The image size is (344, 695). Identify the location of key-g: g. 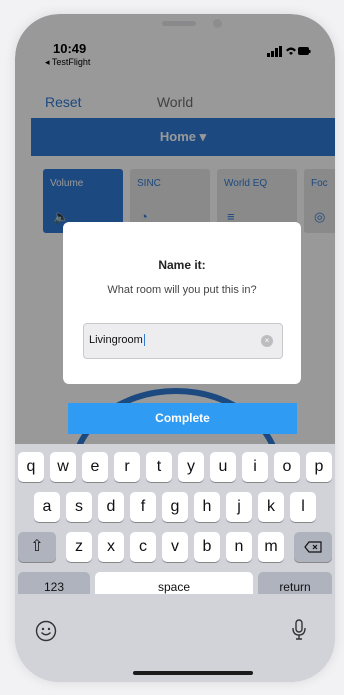
(175, 507).